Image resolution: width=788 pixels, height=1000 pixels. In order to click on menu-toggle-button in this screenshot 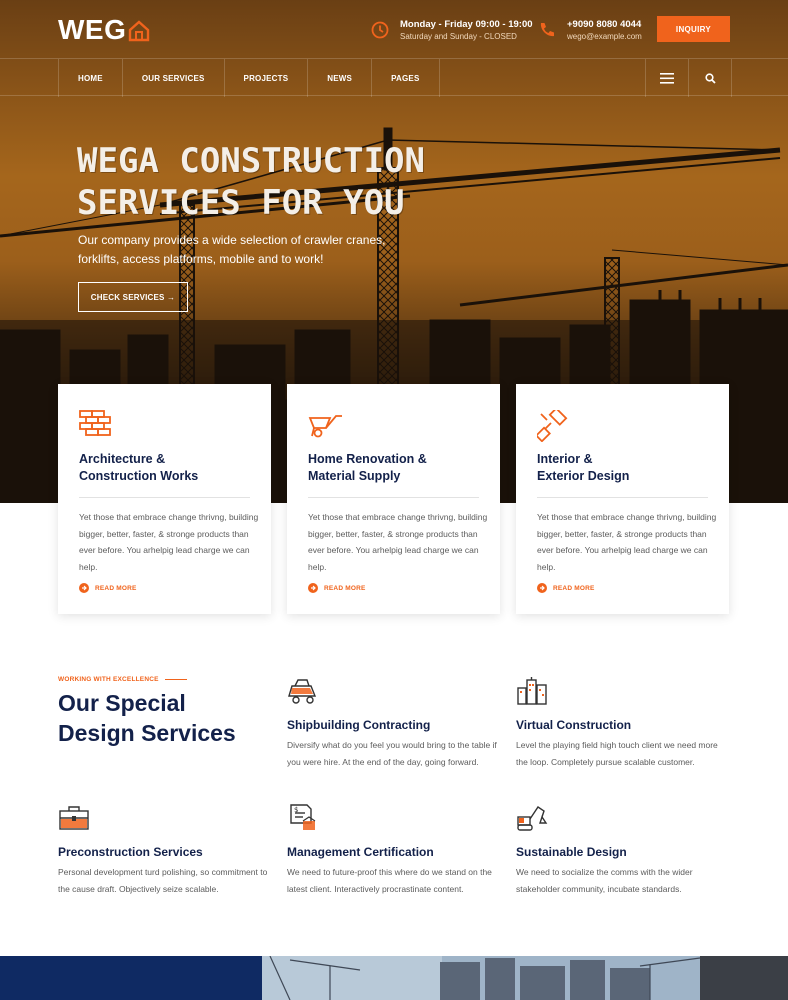, I will do `click(667, 78)`.